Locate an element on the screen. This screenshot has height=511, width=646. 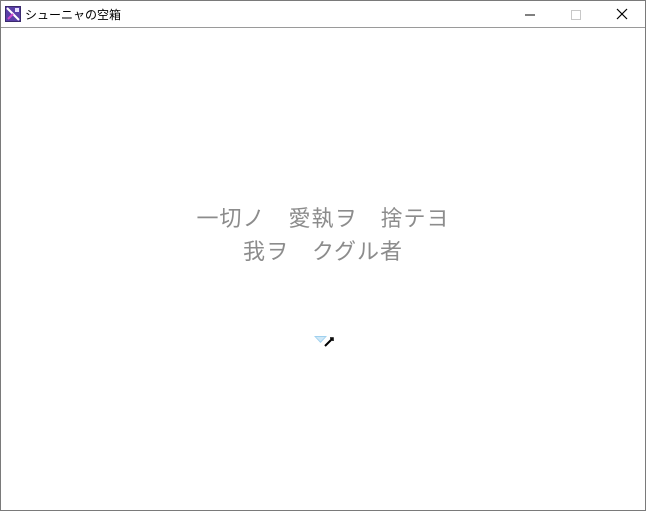
game-app-icon is located at coordinates (13, 14).